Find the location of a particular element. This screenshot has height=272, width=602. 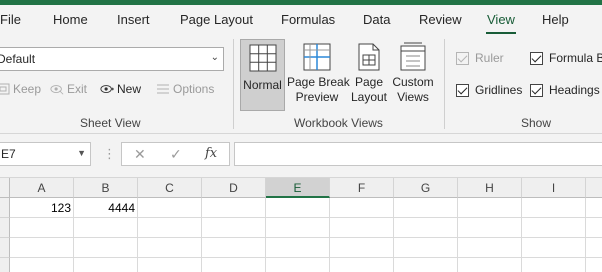

tab-review: Review is located at coordinates (440, 19).